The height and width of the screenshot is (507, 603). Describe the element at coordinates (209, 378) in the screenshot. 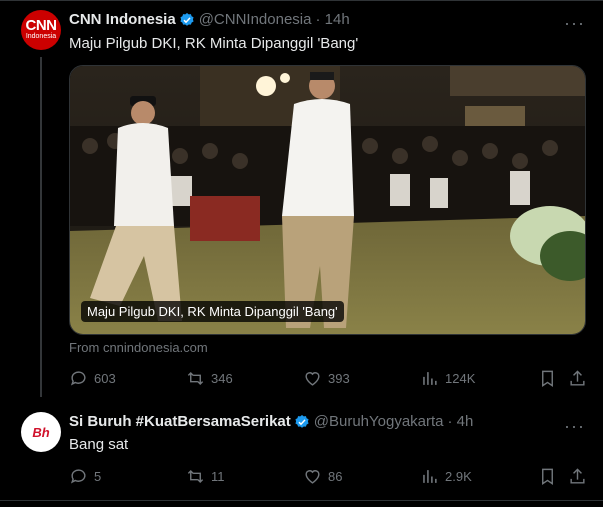

I see `tweet1-repost-button: 346` at that location.